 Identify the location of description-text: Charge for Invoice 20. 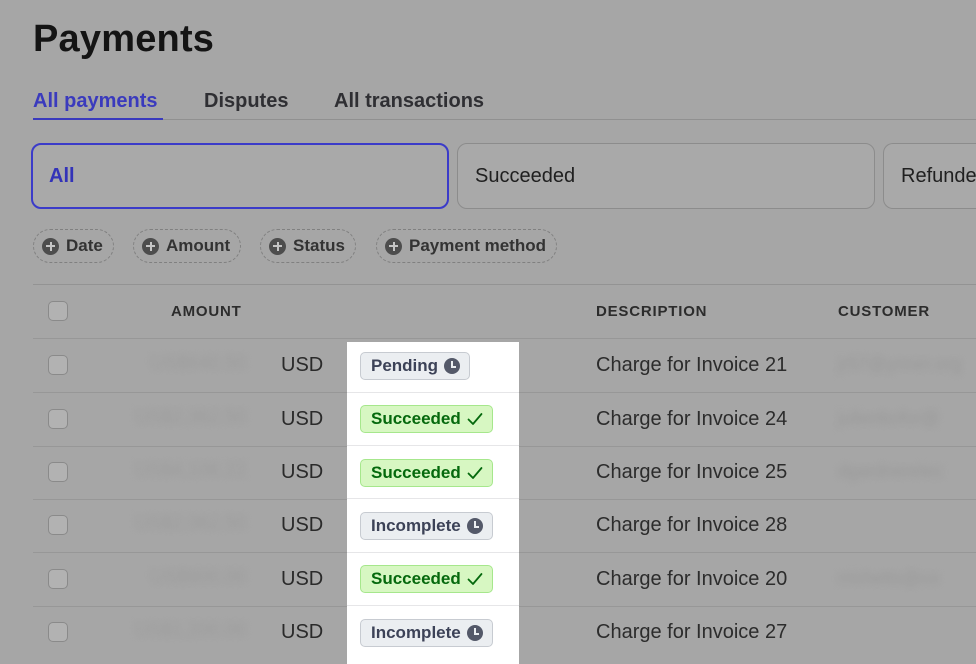
(692, 579).